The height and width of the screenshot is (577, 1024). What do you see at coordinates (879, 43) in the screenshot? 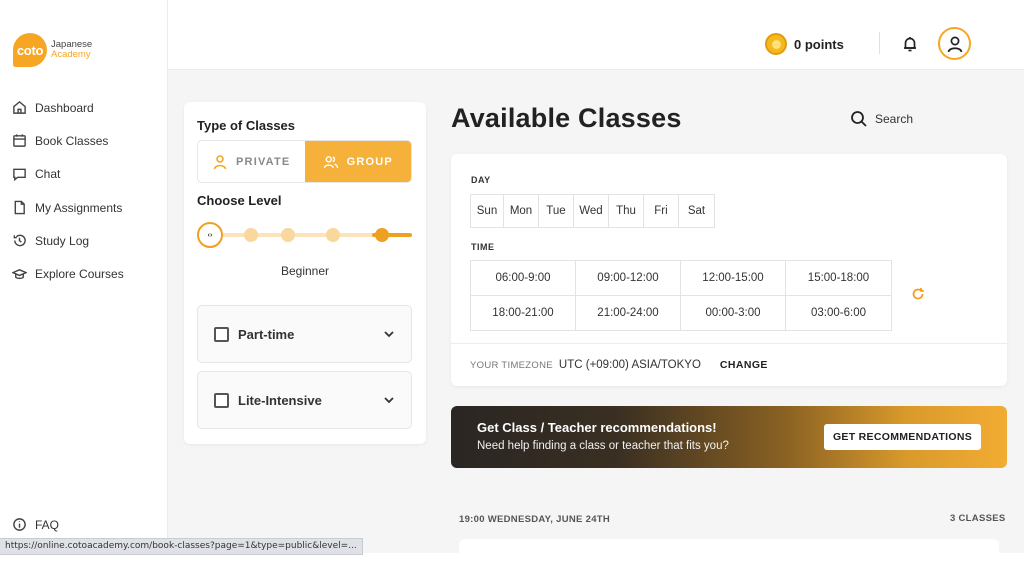
I see `header-divider` at bounding box center [879, 43].